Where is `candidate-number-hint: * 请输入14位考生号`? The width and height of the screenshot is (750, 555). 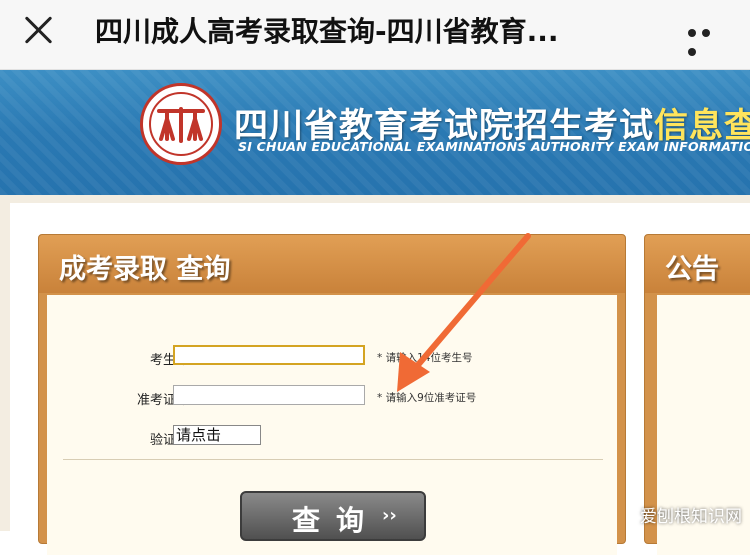 candidate-number-hint: * 请输入14位考生号 is located at coordinates (424, 357).